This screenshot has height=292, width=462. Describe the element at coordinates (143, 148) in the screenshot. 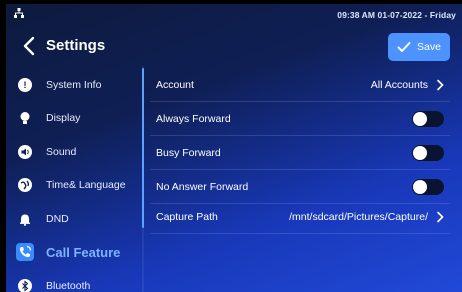

I see `sidebar-scrollbar` at that location.